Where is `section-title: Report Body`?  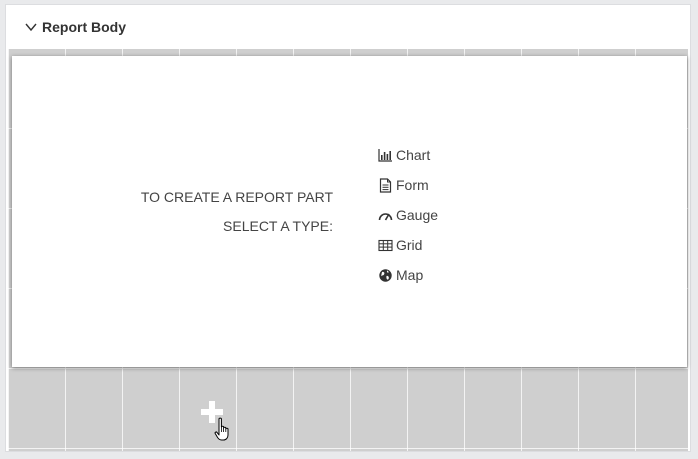 section-title: Report Body is located at coordinates (84, 27).